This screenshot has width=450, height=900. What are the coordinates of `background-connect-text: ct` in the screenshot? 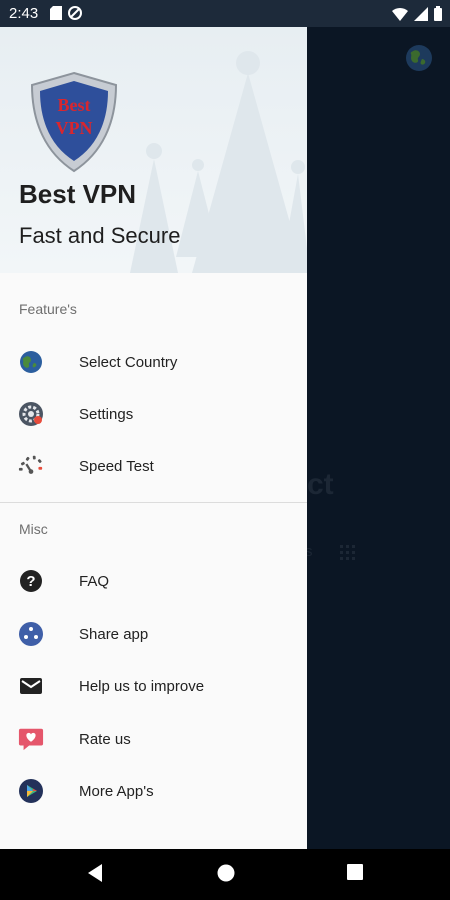 It's located at (320, 484).